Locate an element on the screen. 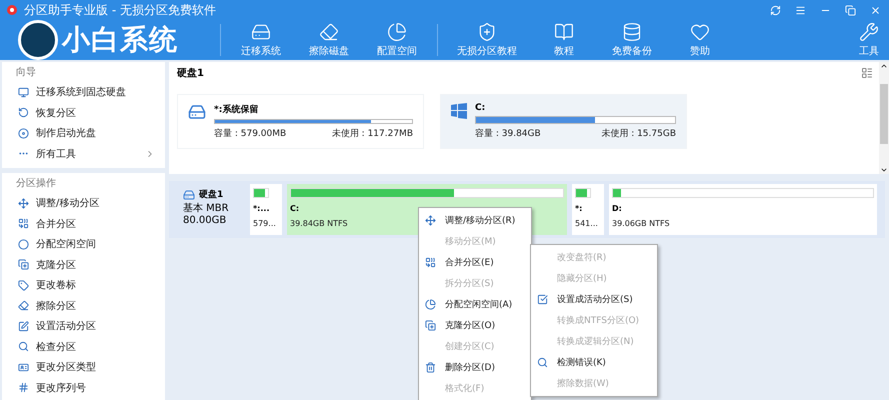 This screenshot has height=400, width=889. partition-name: *:系统保留 is located at coordinates (237, 109).